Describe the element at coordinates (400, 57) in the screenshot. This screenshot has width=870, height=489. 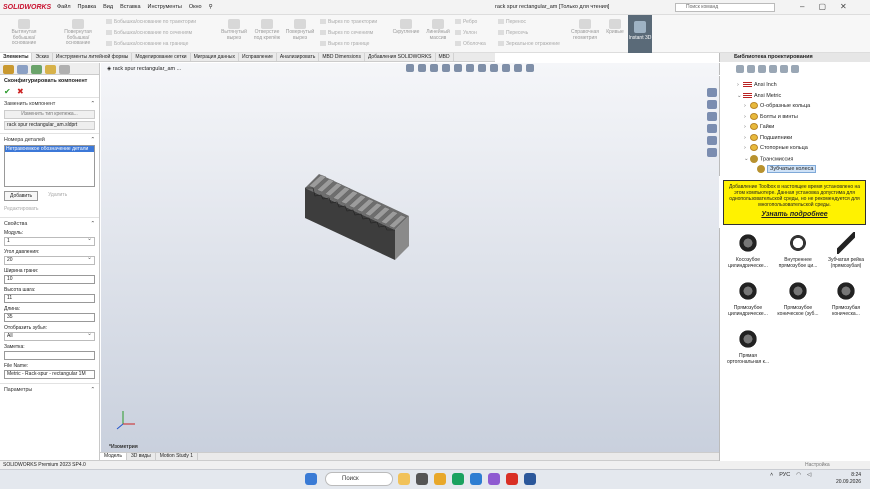
I see `tab-addins: Добавления SOLIDWORKS` at that location.